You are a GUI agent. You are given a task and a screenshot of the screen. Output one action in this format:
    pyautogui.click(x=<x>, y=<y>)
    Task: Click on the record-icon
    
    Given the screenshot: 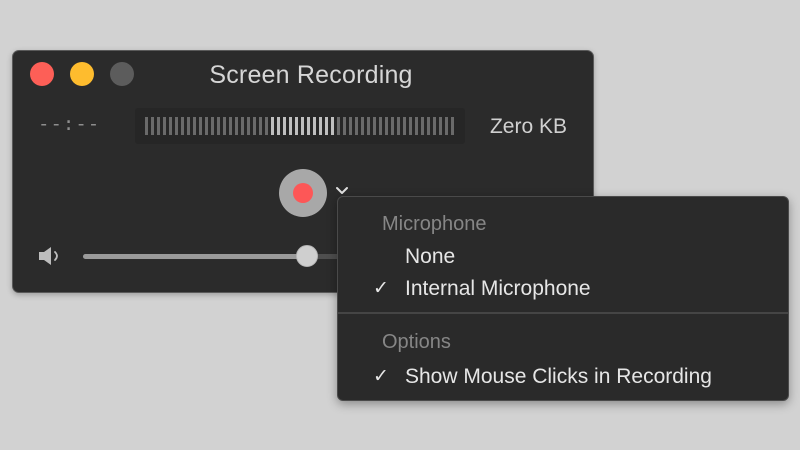 What is the action you would take?
    pyautogui.click(x=303, y=193)
    